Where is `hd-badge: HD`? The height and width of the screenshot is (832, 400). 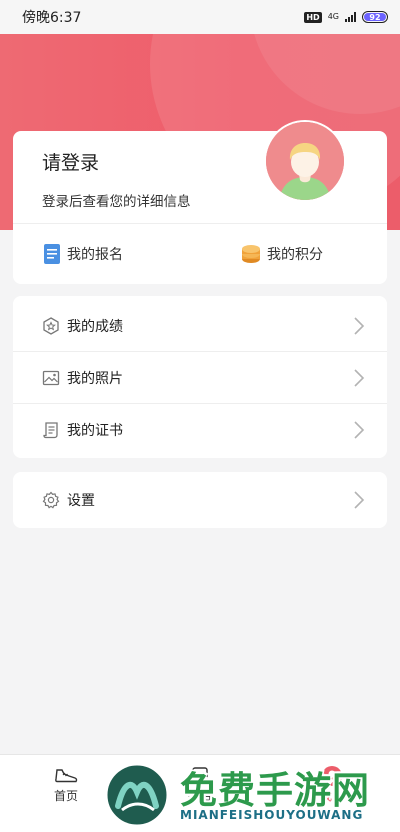 hd-badge: HD is located at coordinates (313, 17).